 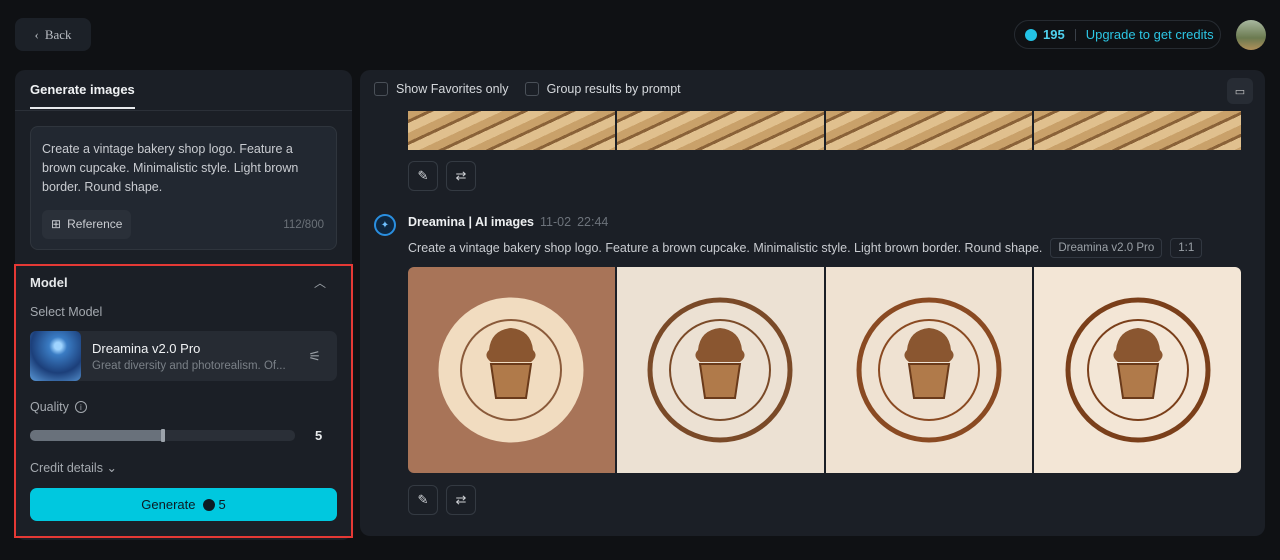 I want to click on model-chip: Dreamina v2.0 Pro, so click(x=1106, y=248).